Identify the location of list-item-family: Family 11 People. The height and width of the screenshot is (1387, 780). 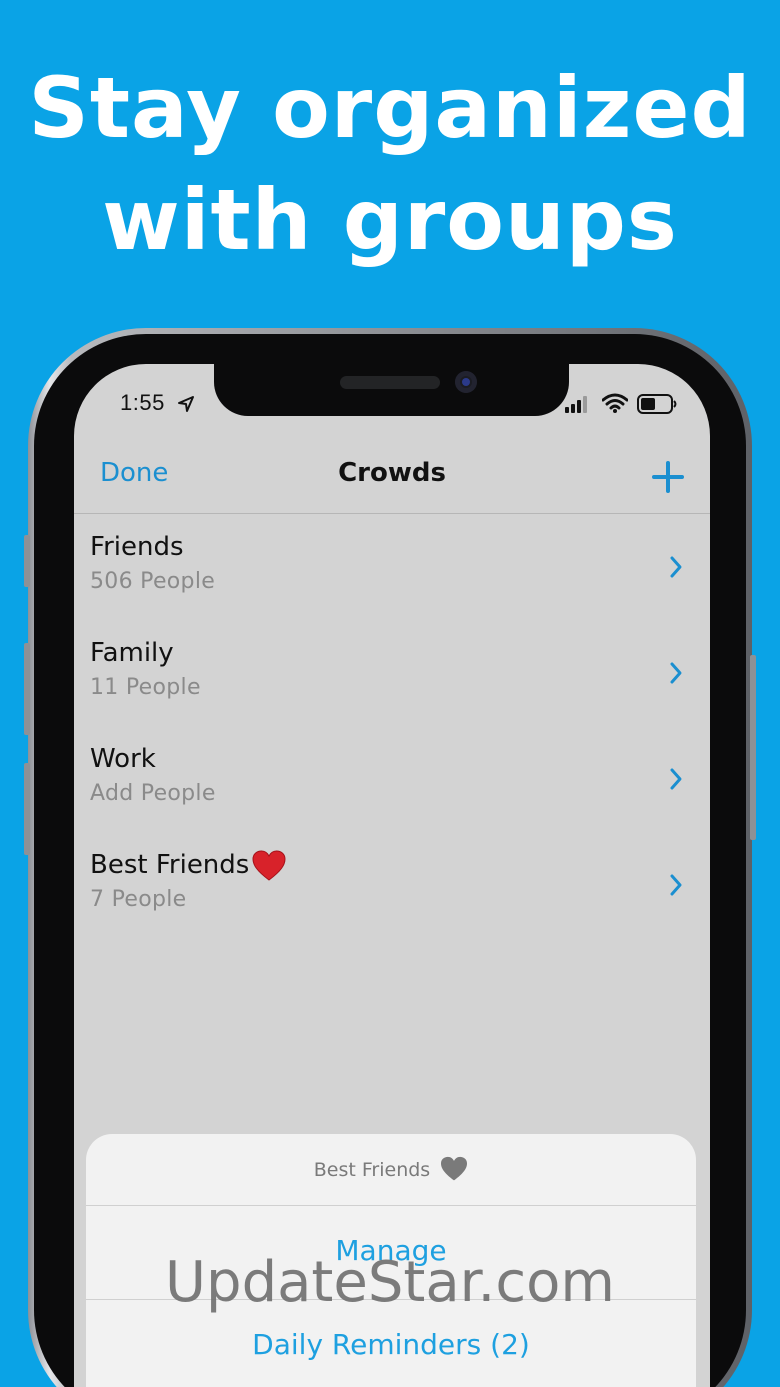
(392, 673).